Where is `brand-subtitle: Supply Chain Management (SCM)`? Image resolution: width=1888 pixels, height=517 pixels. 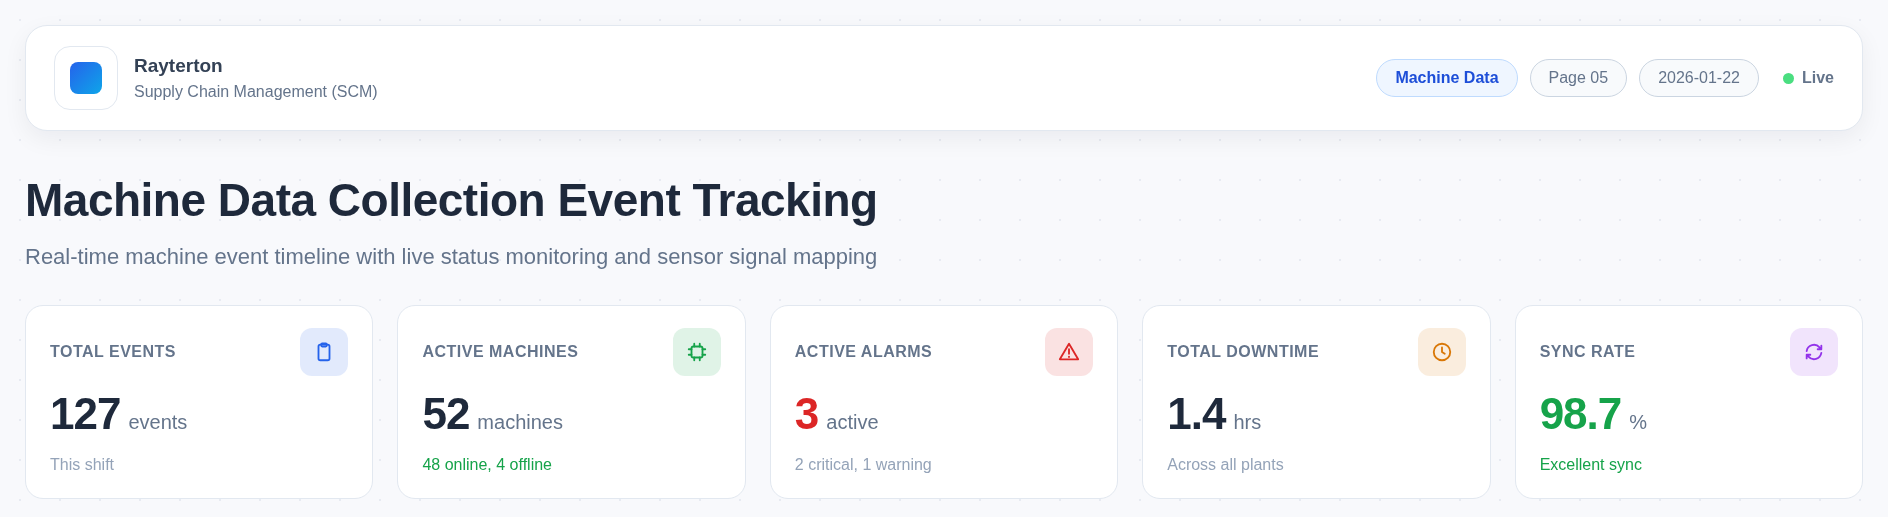
brand-subtitle: Supply Chain Management (SCM) is located at coordinates (256, 92).